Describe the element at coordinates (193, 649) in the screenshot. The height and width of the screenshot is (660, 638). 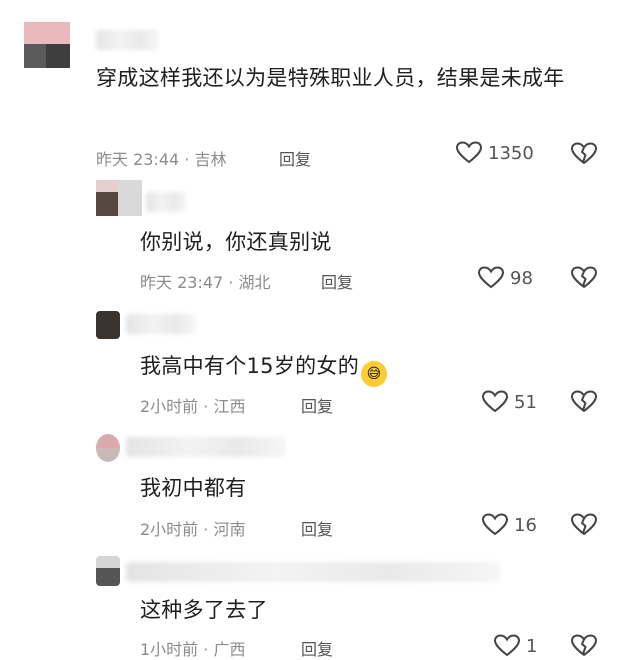
I see `comment-time-location: 1小时前 · 广西` at that location.